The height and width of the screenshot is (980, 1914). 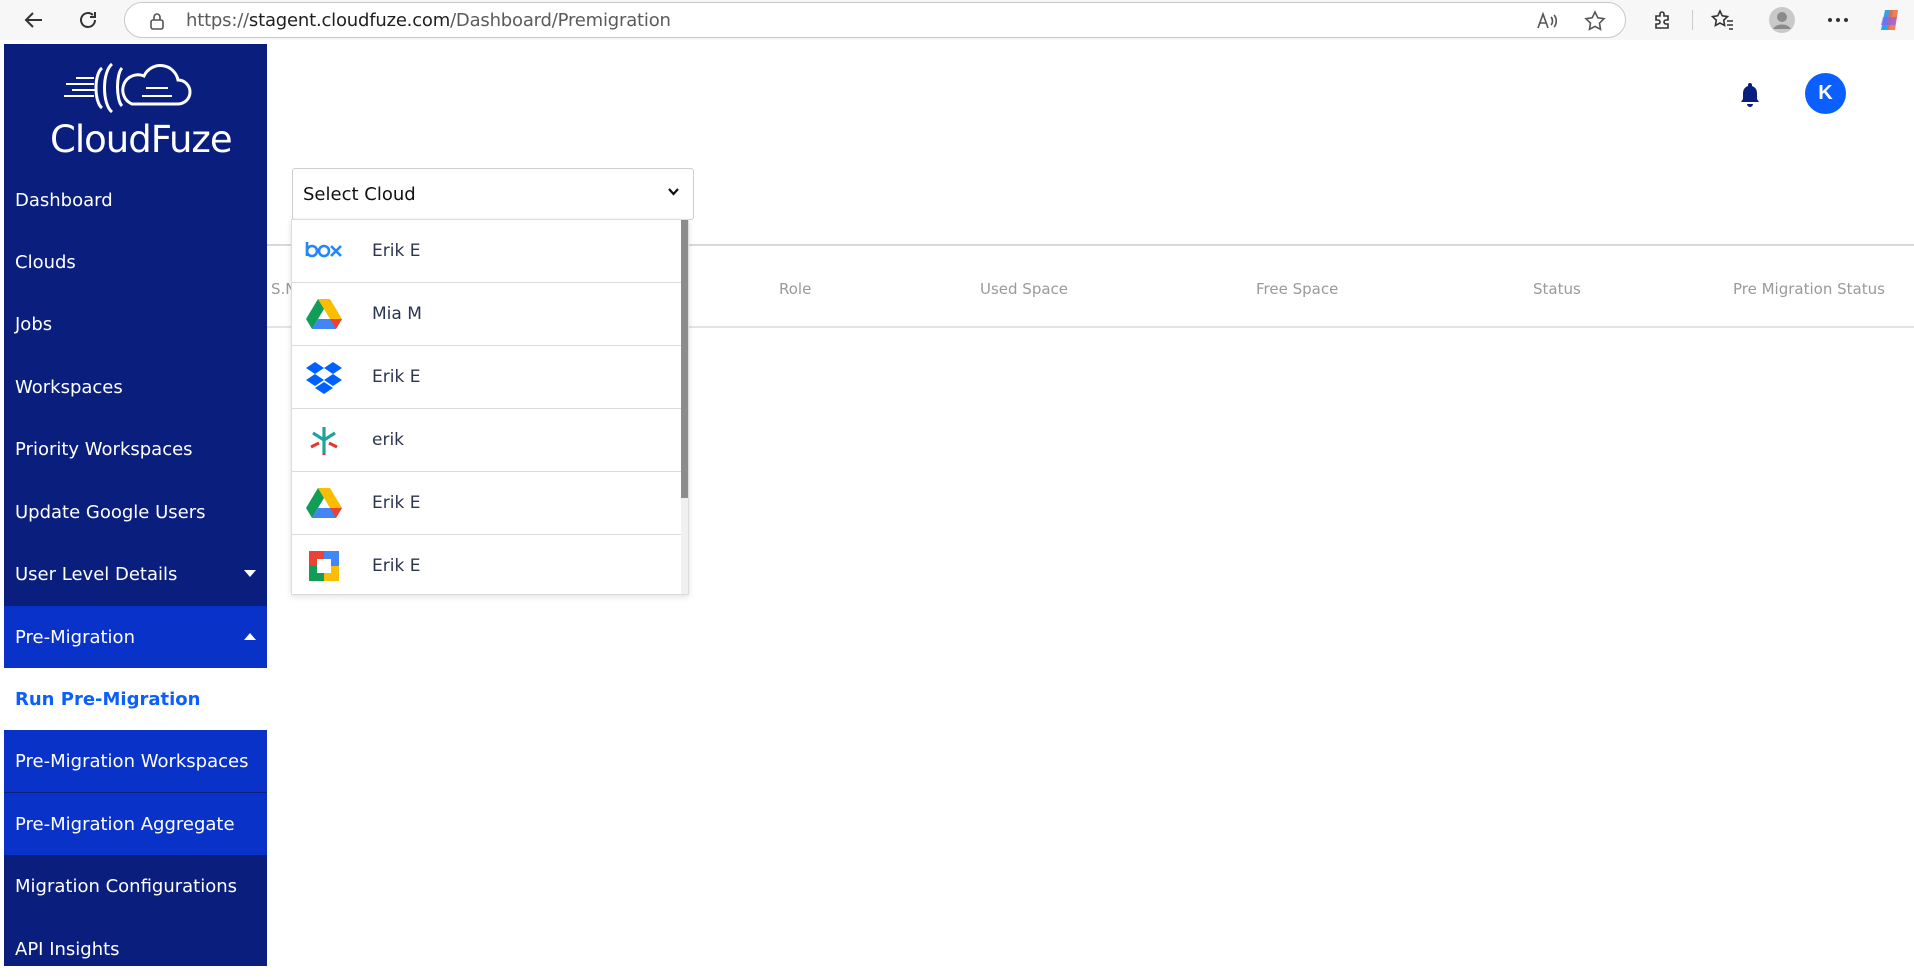 What do you see at coordinates (1024, 289) in the screenshot?
I see `column-header-used-space: Used Space` at bounding box center [1024, 289].